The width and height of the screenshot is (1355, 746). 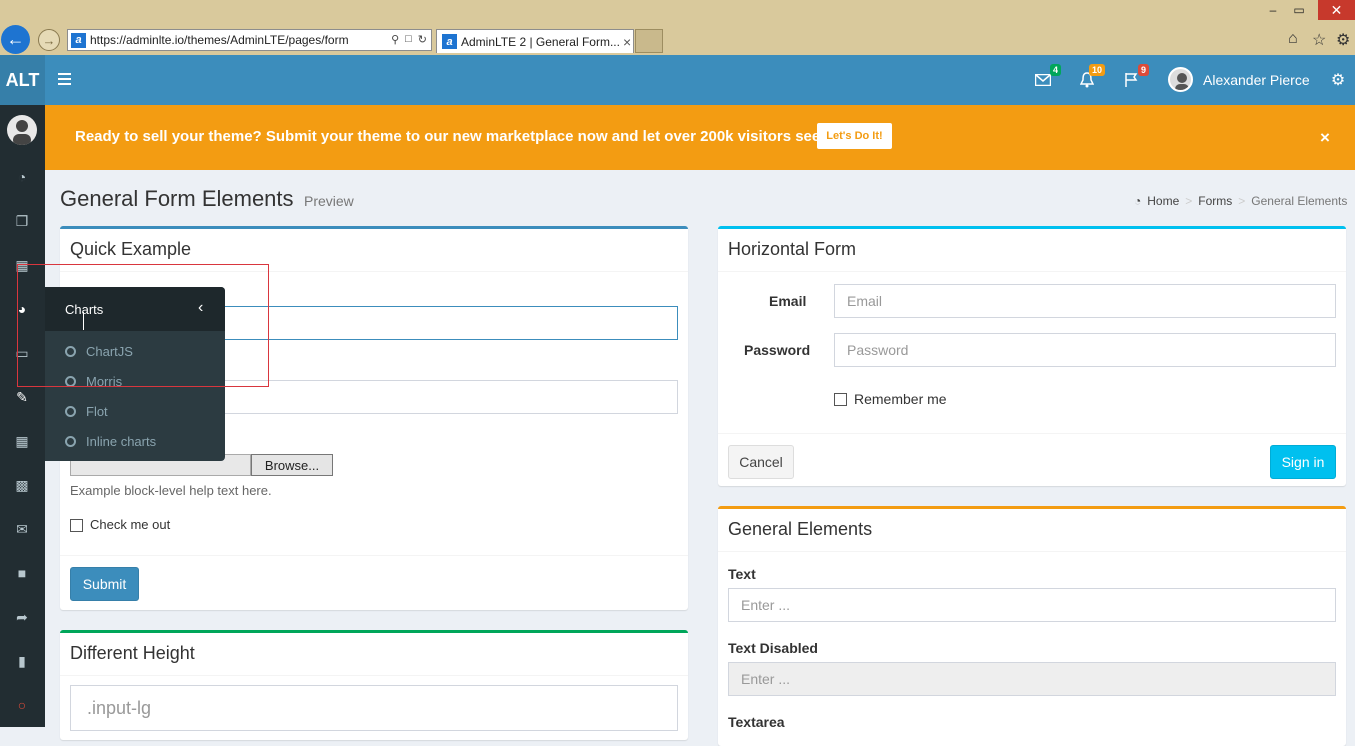 I want to click on new-tab-button, so click(x=649, y=41).